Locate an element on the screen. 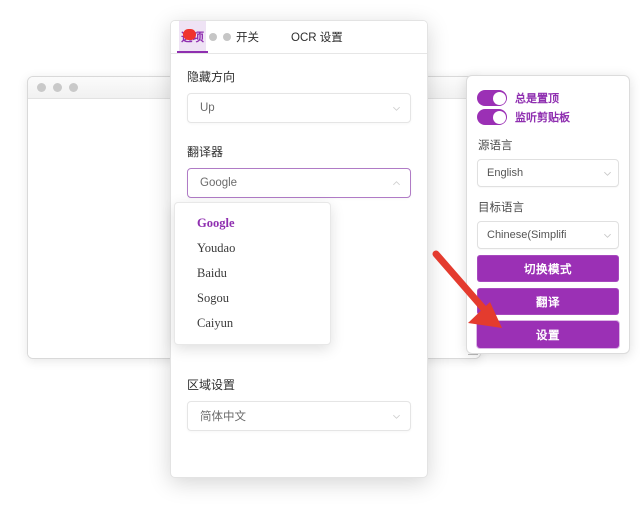 This screenshot has width=640, height=527. listen-clipboard-label: 监听剪贴板 is located at coordinates (542, 118).